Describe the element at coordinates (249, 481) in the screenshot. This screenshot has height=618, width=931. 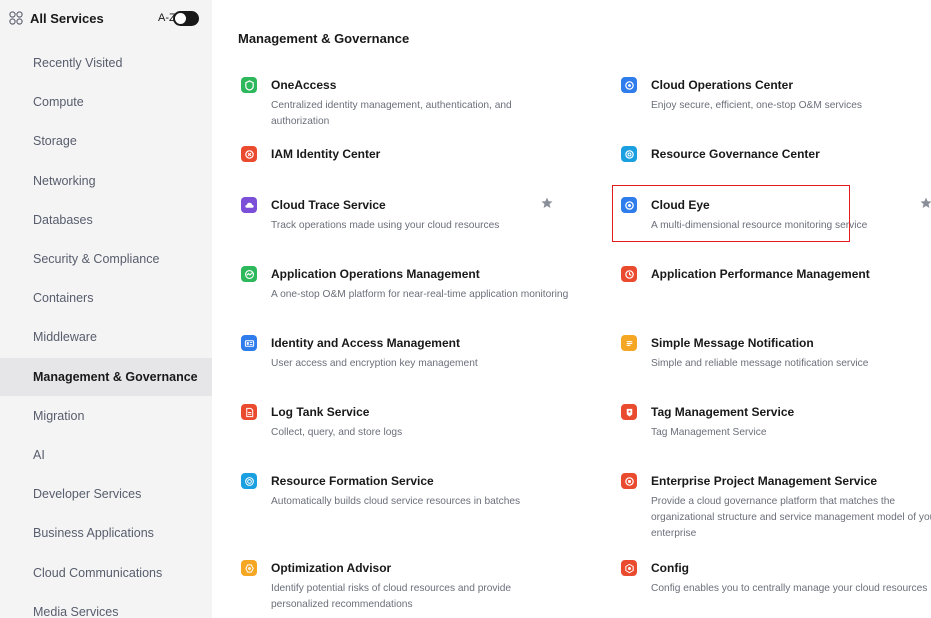
I see `rfs-icon` at that location.